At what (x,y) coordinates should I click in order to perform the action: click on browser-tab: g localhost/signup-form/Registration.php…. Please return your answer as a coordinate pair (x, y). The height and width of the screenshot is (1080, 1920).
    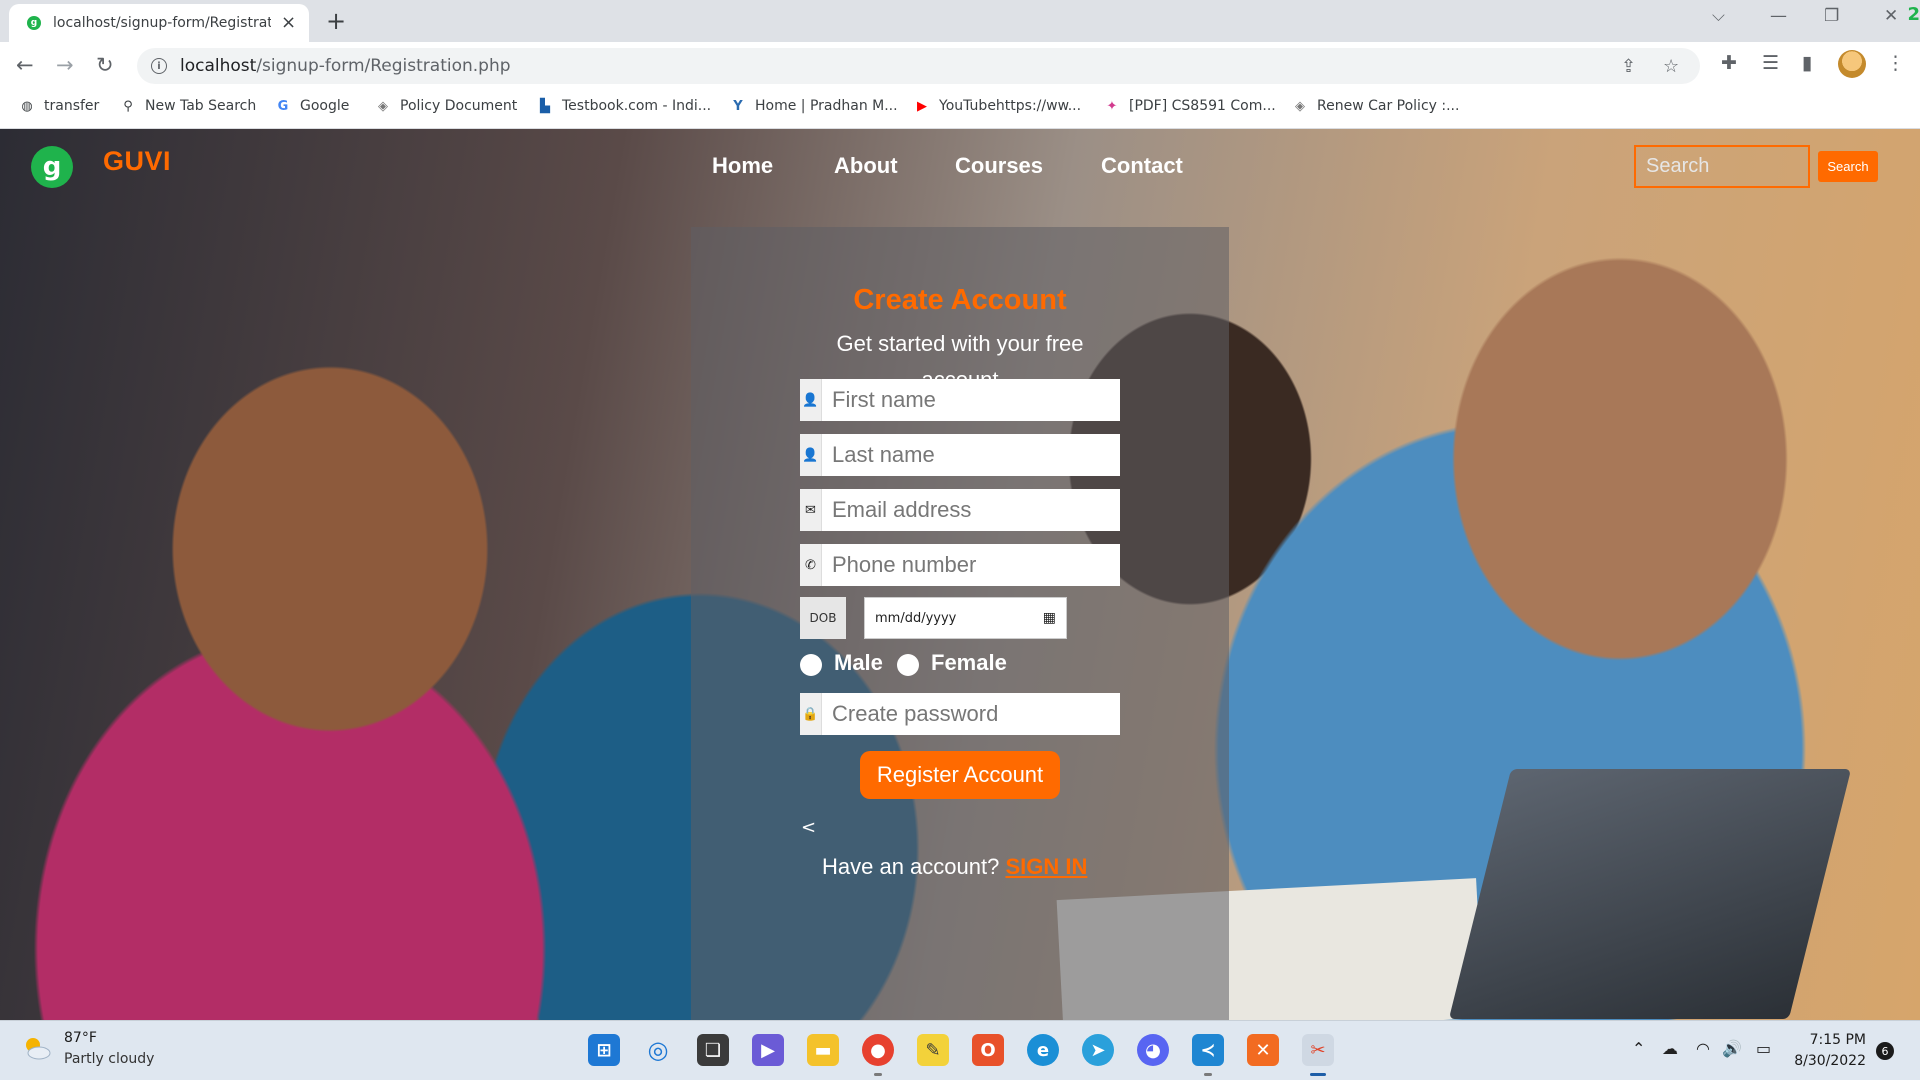
    Looking at the image, I should click on (159, 23).